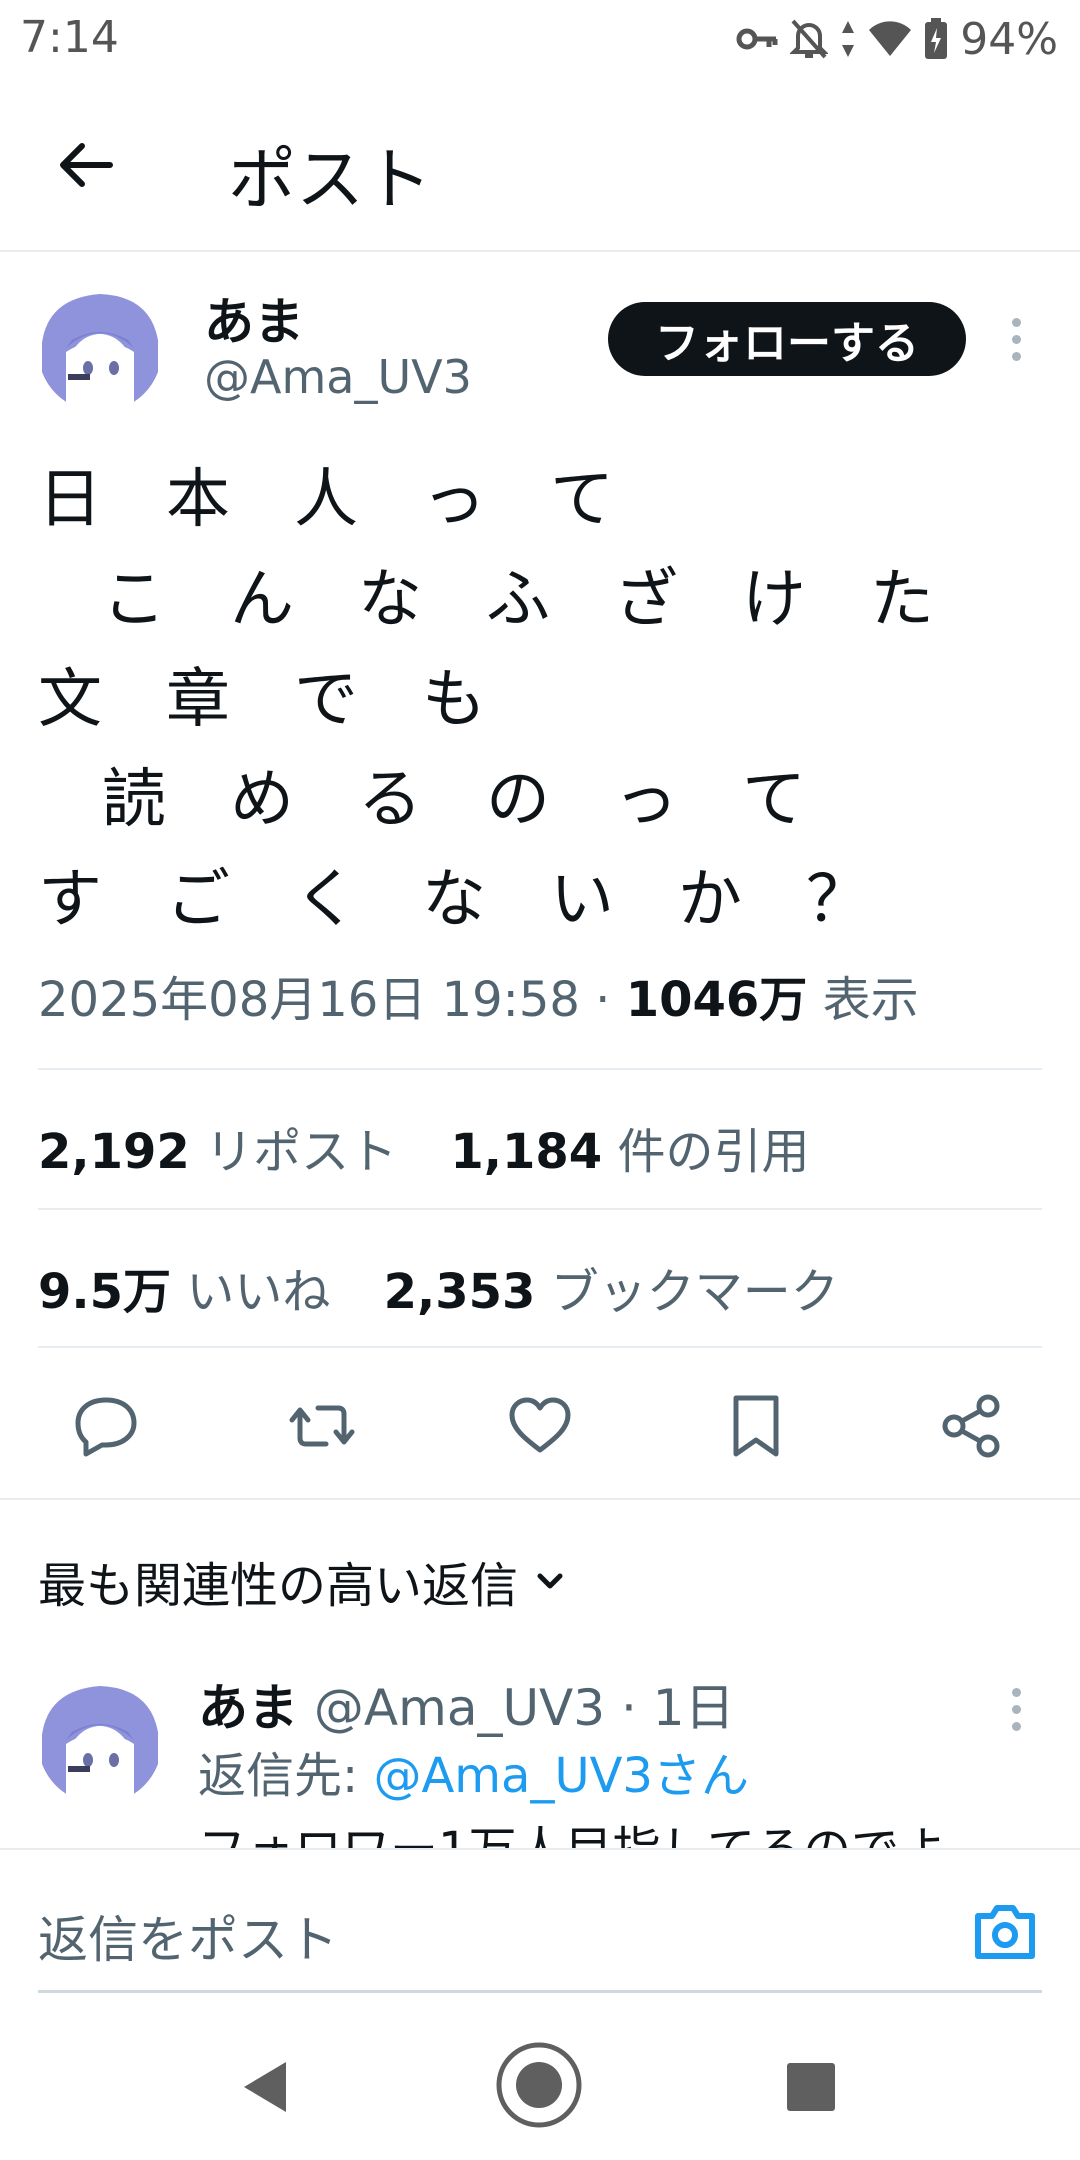 The width and height of the screenshot is (1080, 2160). I want to click on square-recents-icon, so click(811, 2087).